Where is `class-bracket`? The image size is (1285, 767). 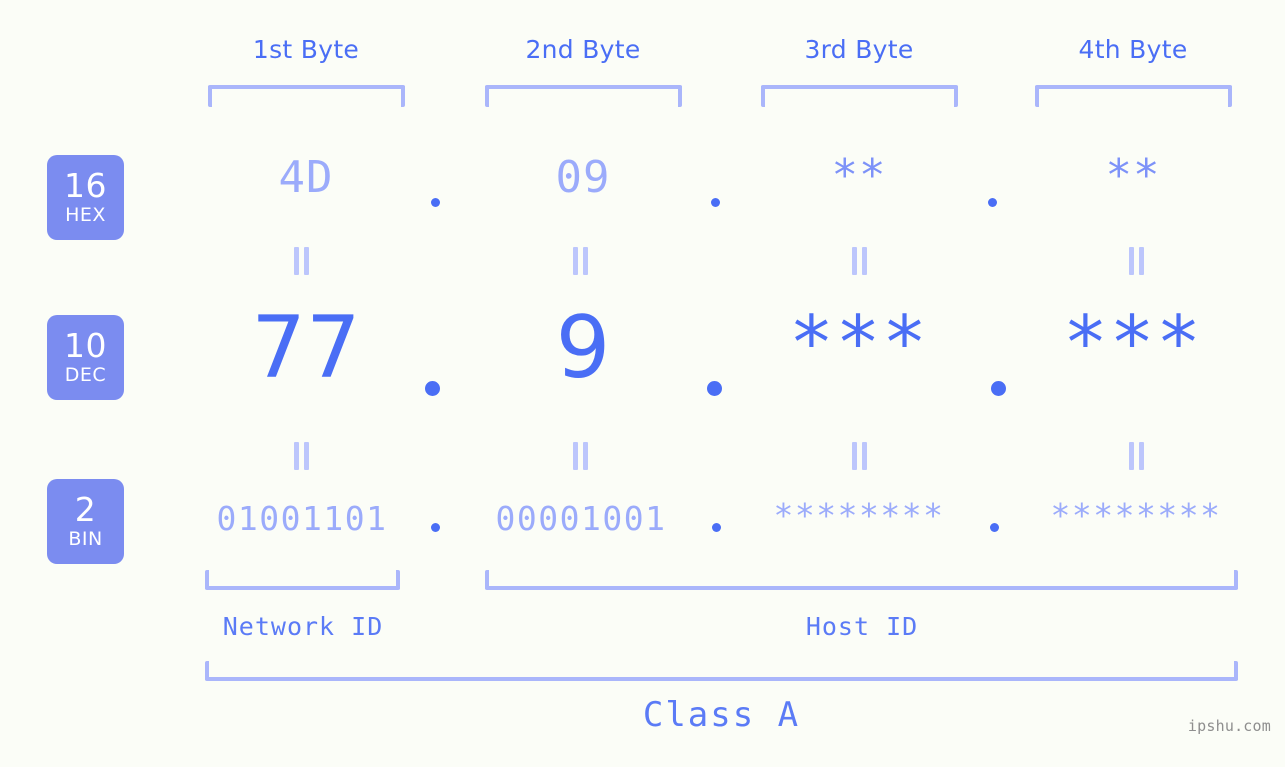
class-bracket is located at coordinates (721, 671).